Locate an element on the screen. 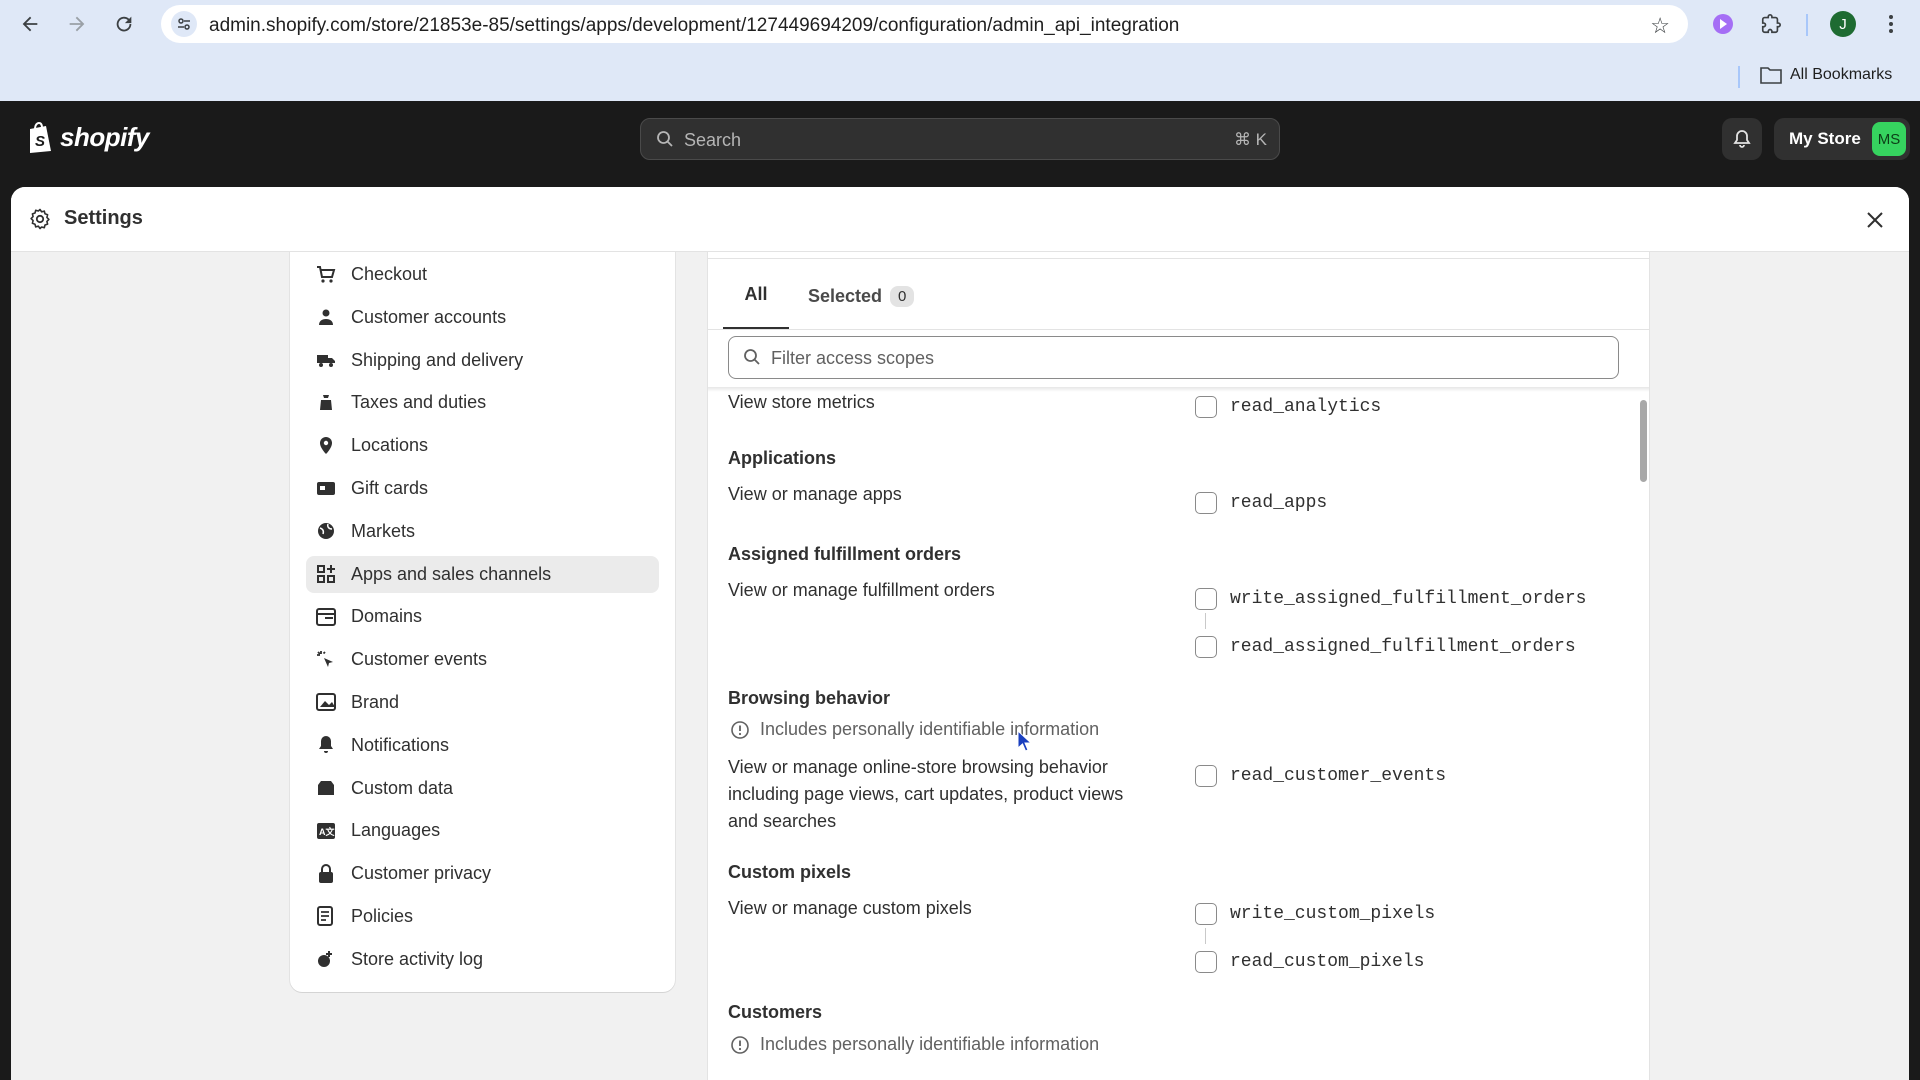 This screenshot has height=1080, width=1920. scrollbar-thumb is located at coordinates (1643, 441).